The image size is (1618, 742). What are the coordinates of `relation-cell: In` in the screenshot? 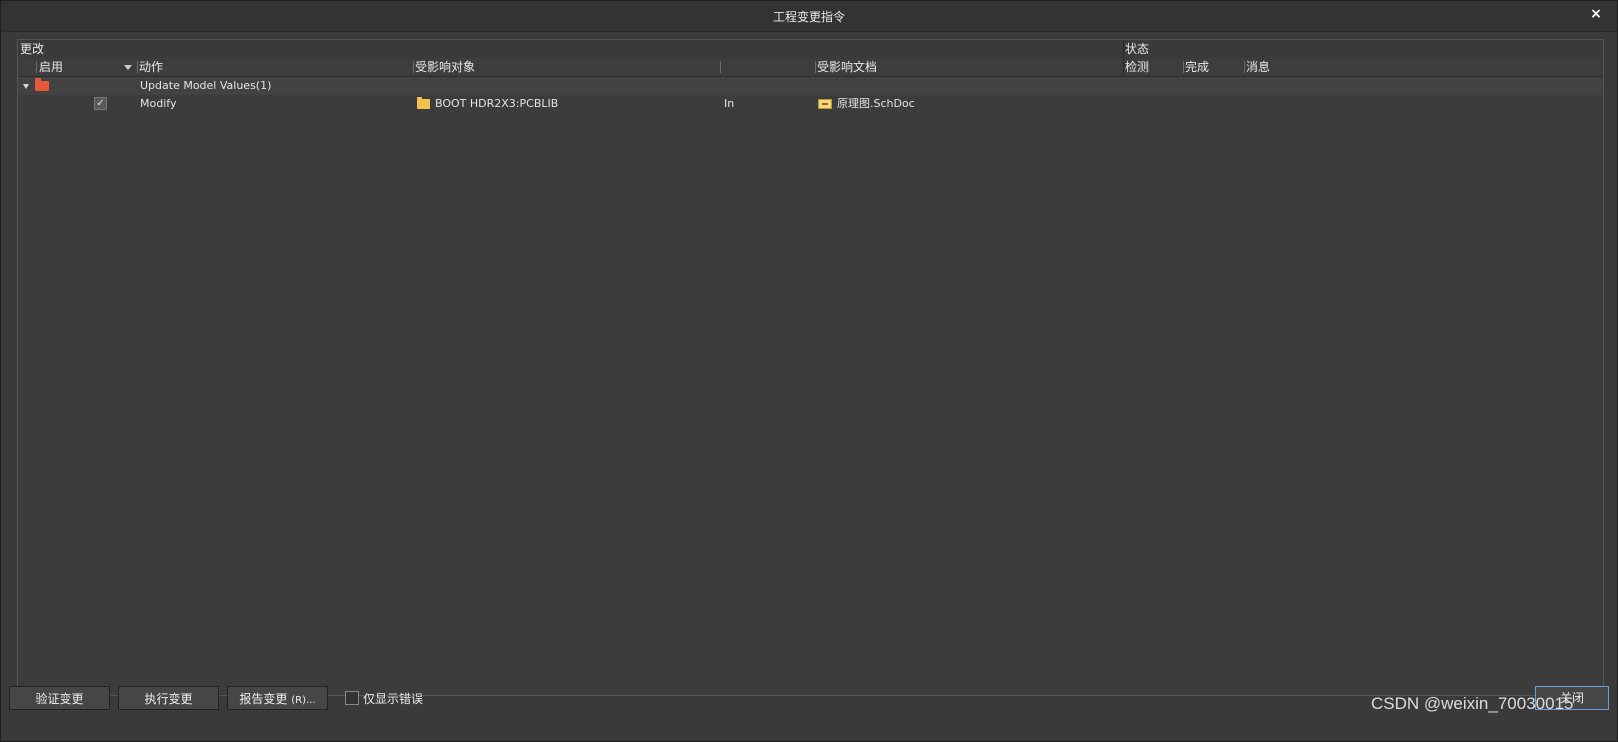 It's located at (729, 103).